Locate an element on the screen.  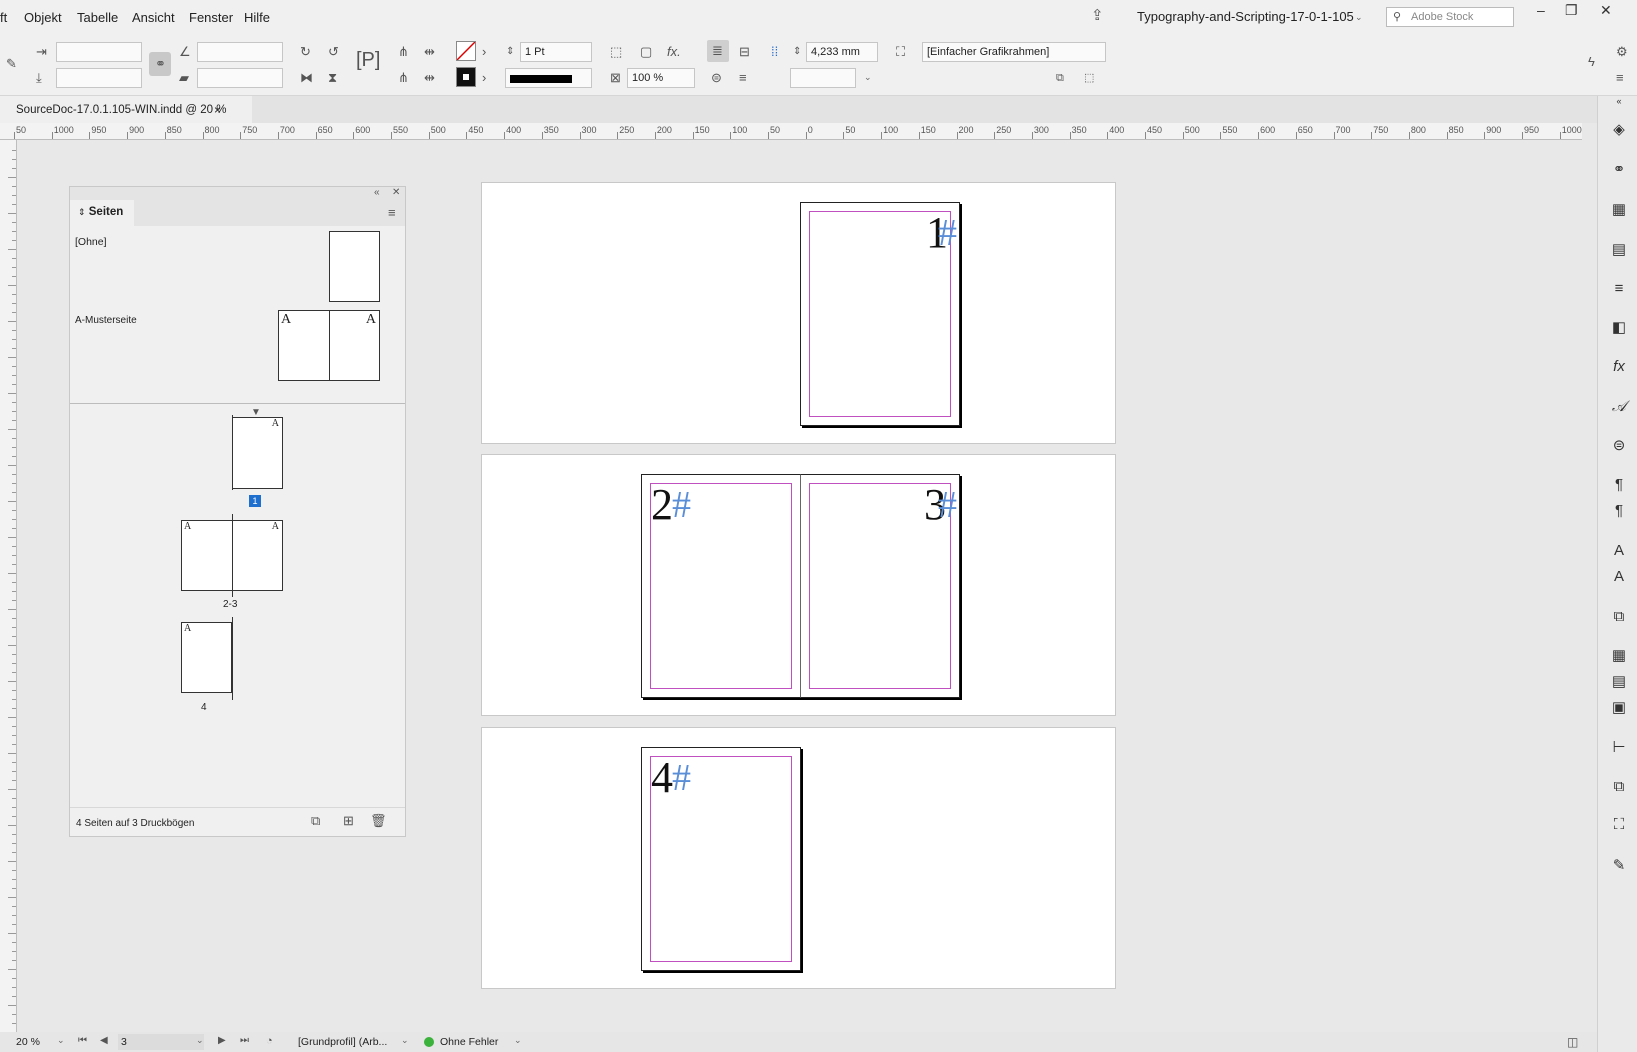
object-styles-icon: ⧉ is located at coordinates (1619, 616).